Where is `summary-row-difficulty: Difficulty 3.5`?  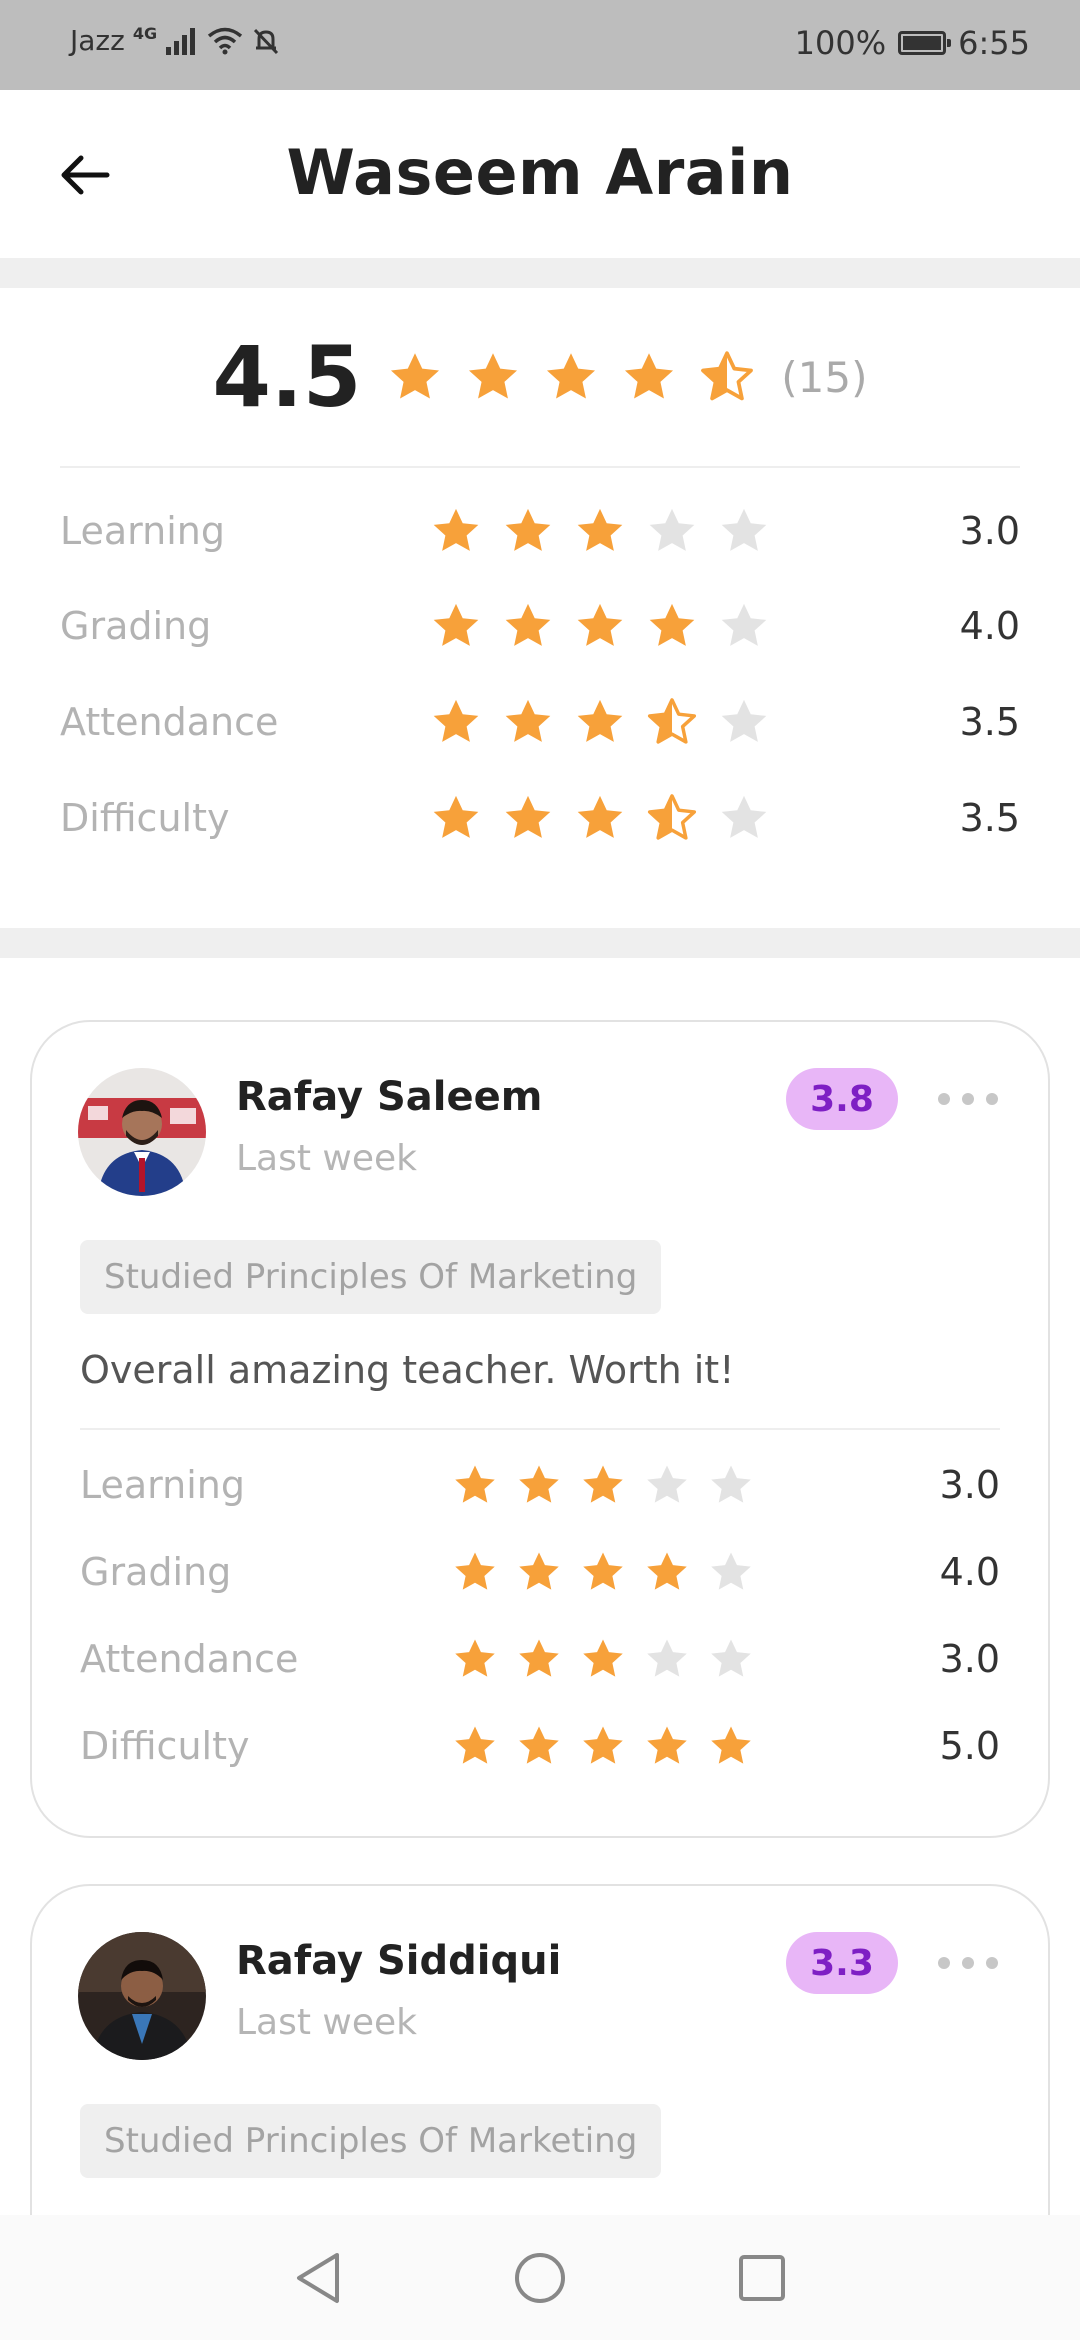
summary-row-difficulty: Difficulty 3.5 is located at coordinates (540, 818).